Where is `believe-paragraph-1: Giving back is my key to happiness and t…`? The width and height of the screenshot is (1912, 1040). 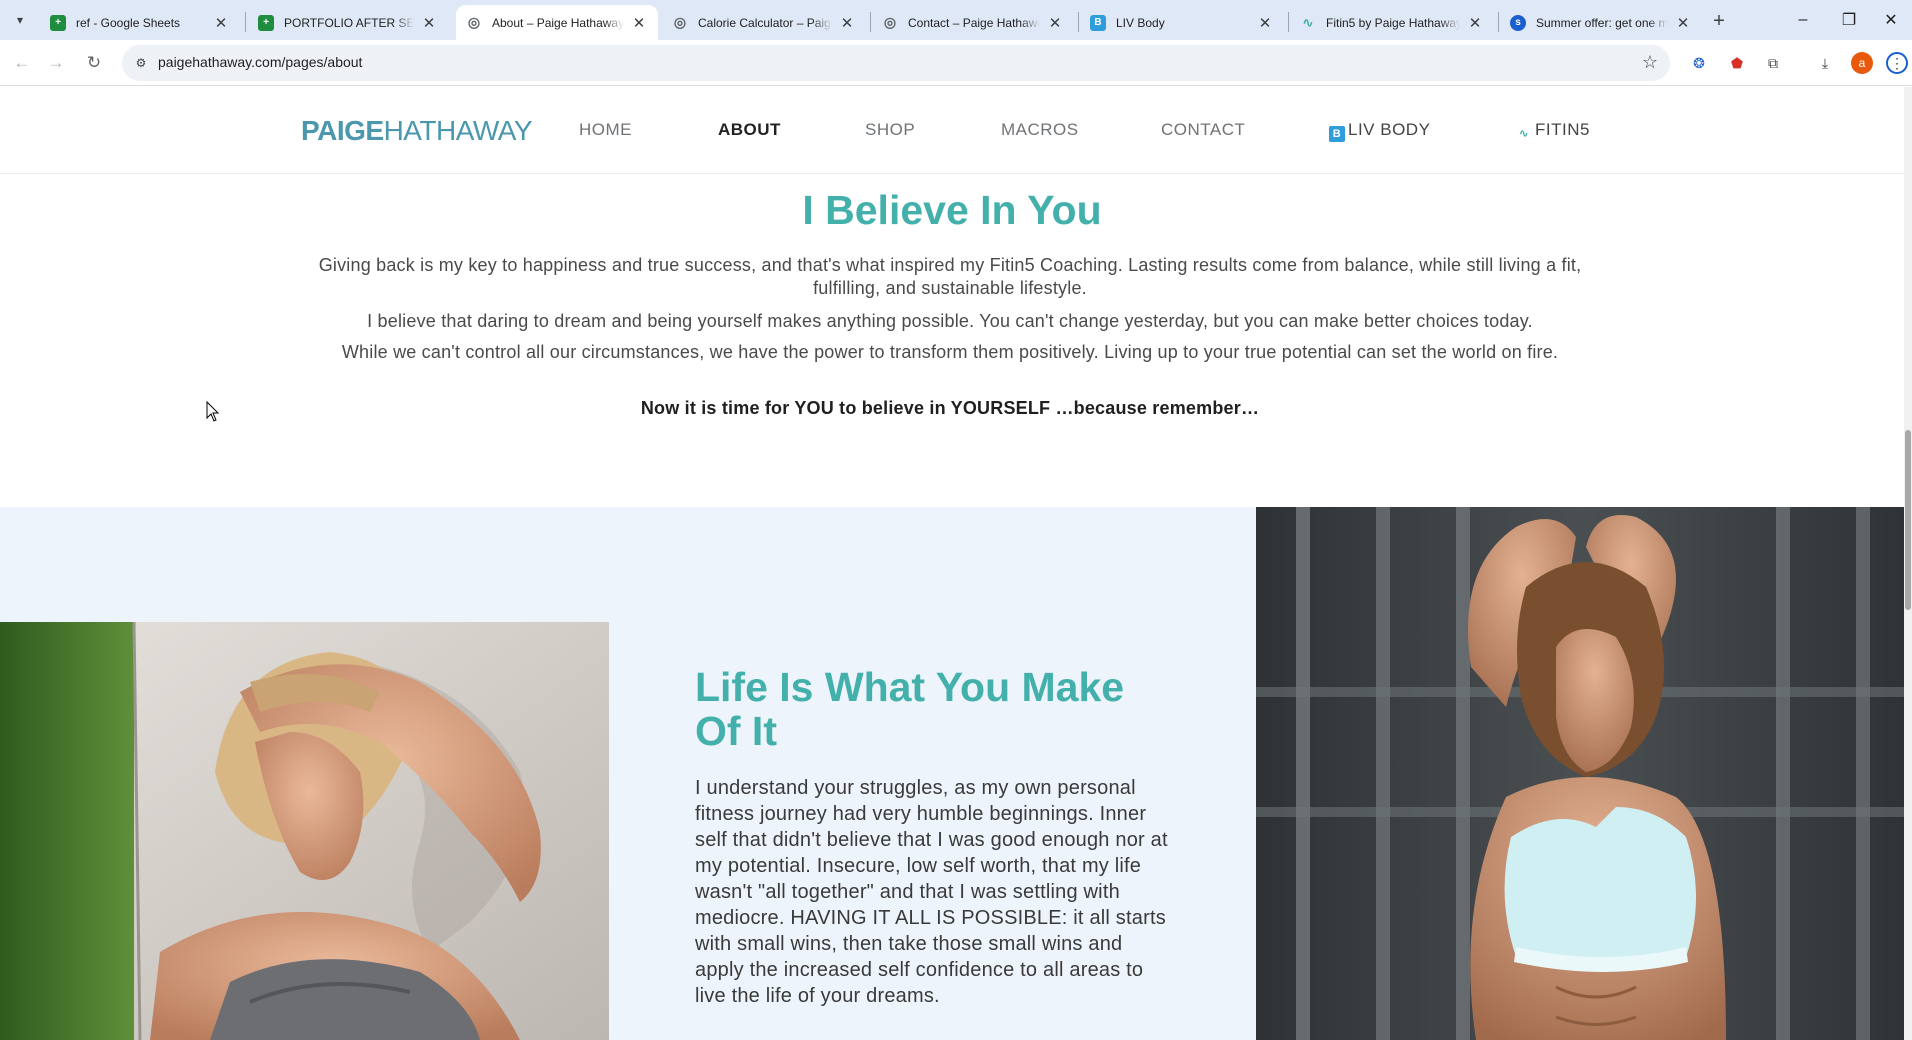
believe-paragraph-1: Giving back is my key to happiness and t… is located at coordinates (950, 276).